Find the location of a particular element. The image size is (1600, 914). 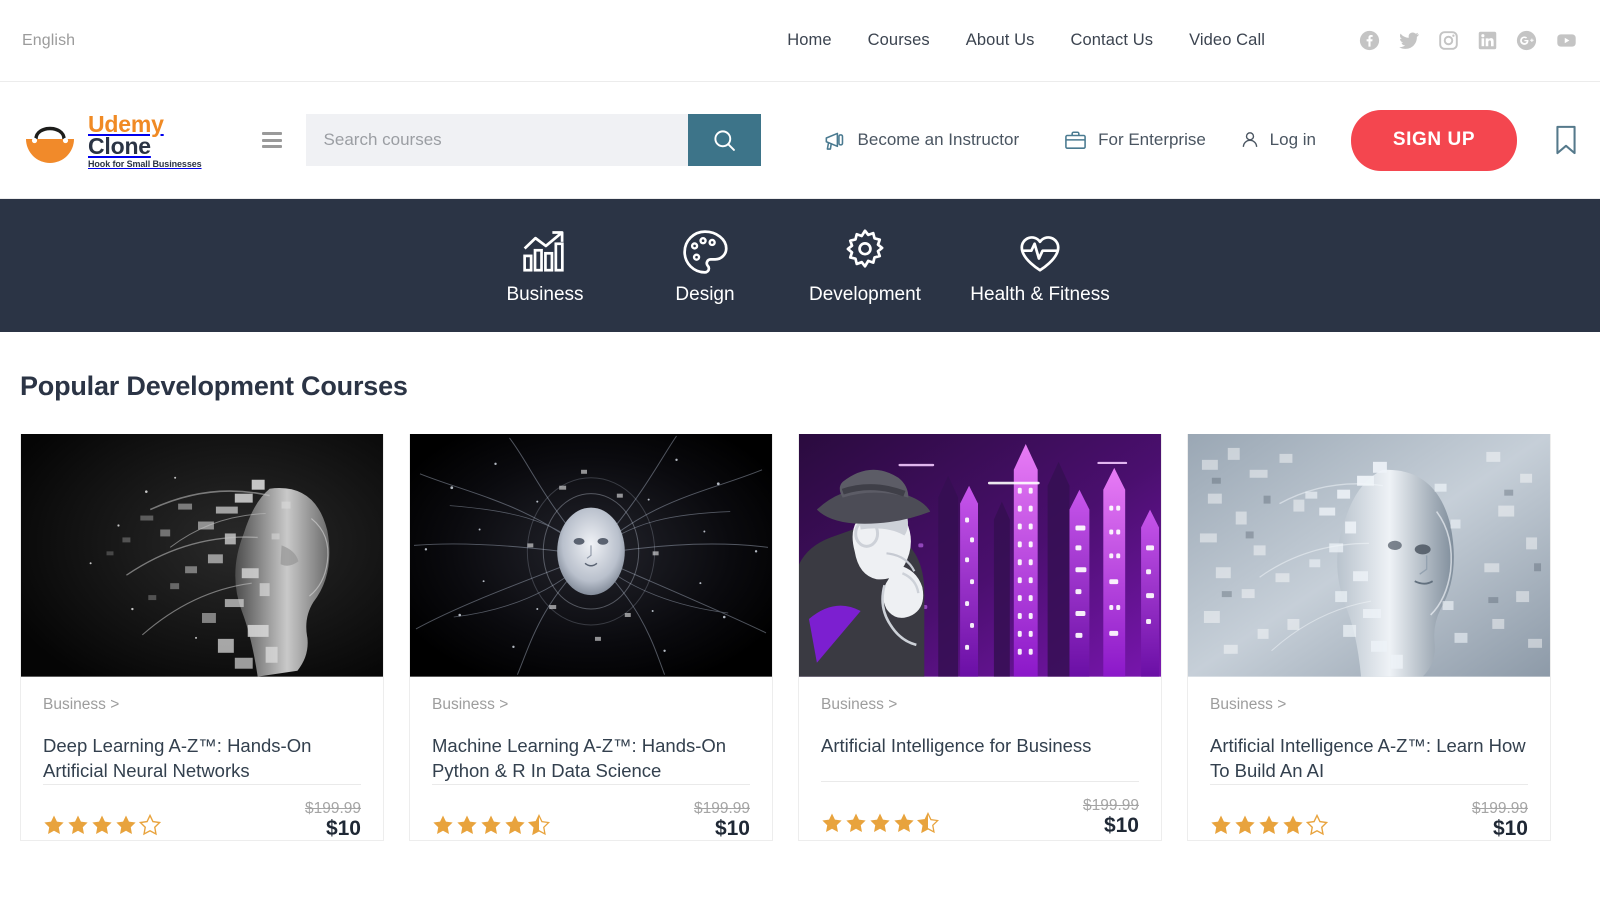

for-enterprise-link: For Enterprise is located at coordinates (1134, 140).